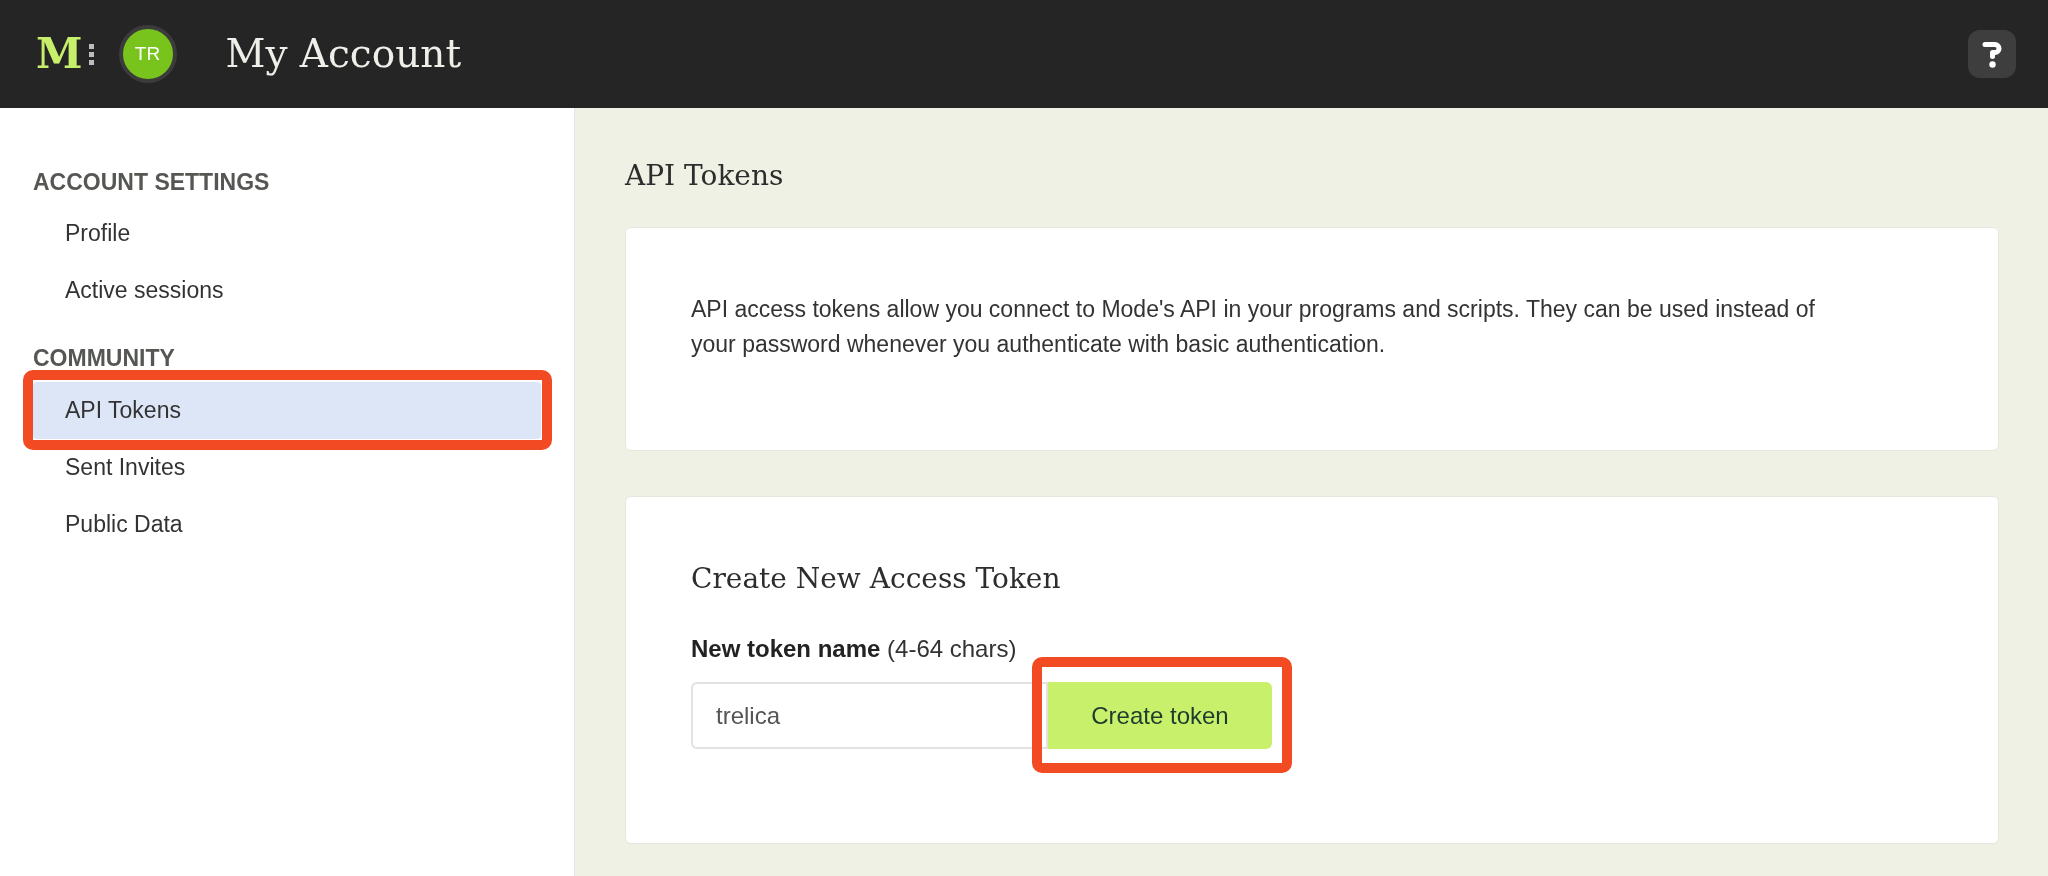 The image size is (2048, 876). What do you see at coordinates (1160, 715) in the screenshot?
I see `create-token-button: Create token` at bounding box center [1160, 715].